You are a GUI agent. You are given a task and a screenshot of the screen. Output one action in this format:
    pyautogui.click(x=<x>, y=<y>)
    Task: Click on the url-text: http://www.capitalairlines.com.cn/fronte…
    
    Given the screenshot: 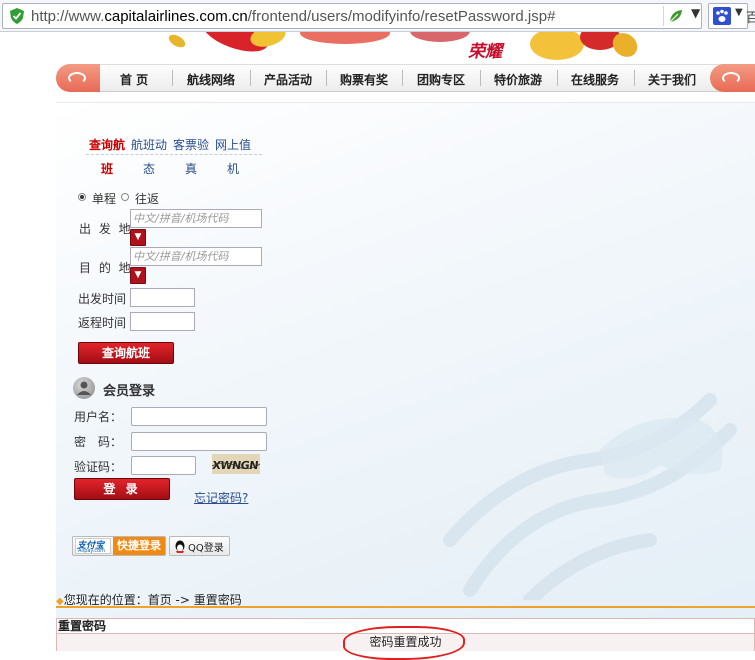 What is the action you would take?
    pyautogui.click(x=293, y=16)
    